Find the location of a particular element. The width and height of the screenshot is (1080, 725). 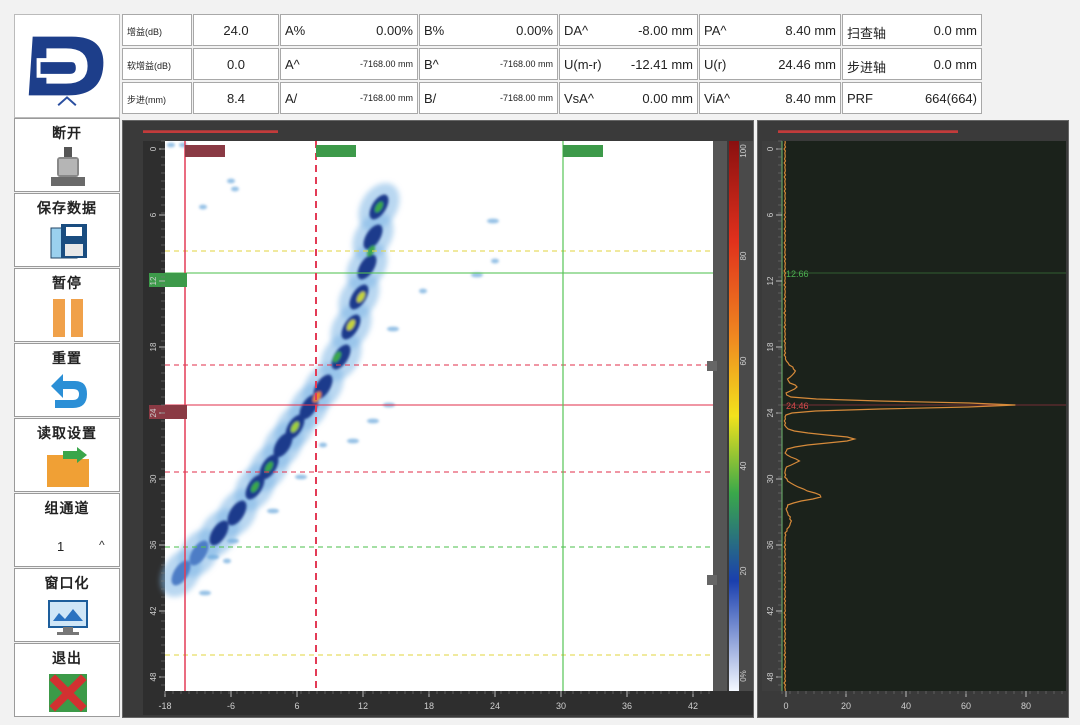

channel-group-selector: 组通道 1 ^ is located at coordinates (67, 530).